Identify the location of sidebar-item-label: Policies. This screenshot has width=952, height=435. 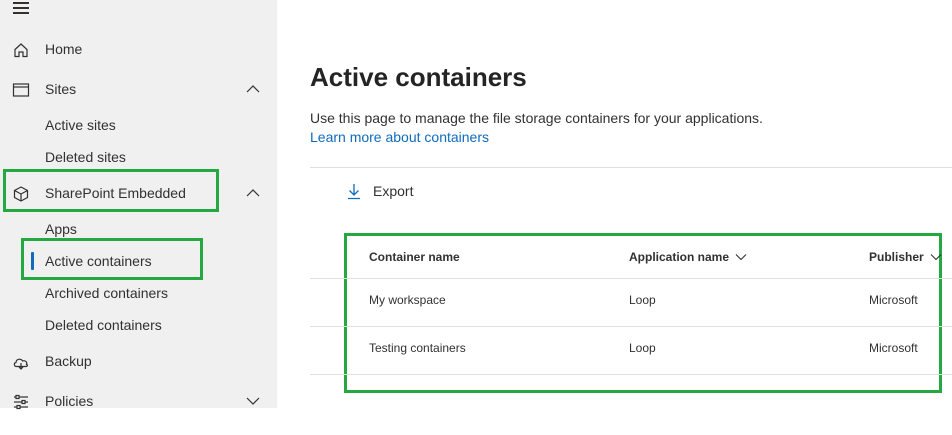
(69, 401).